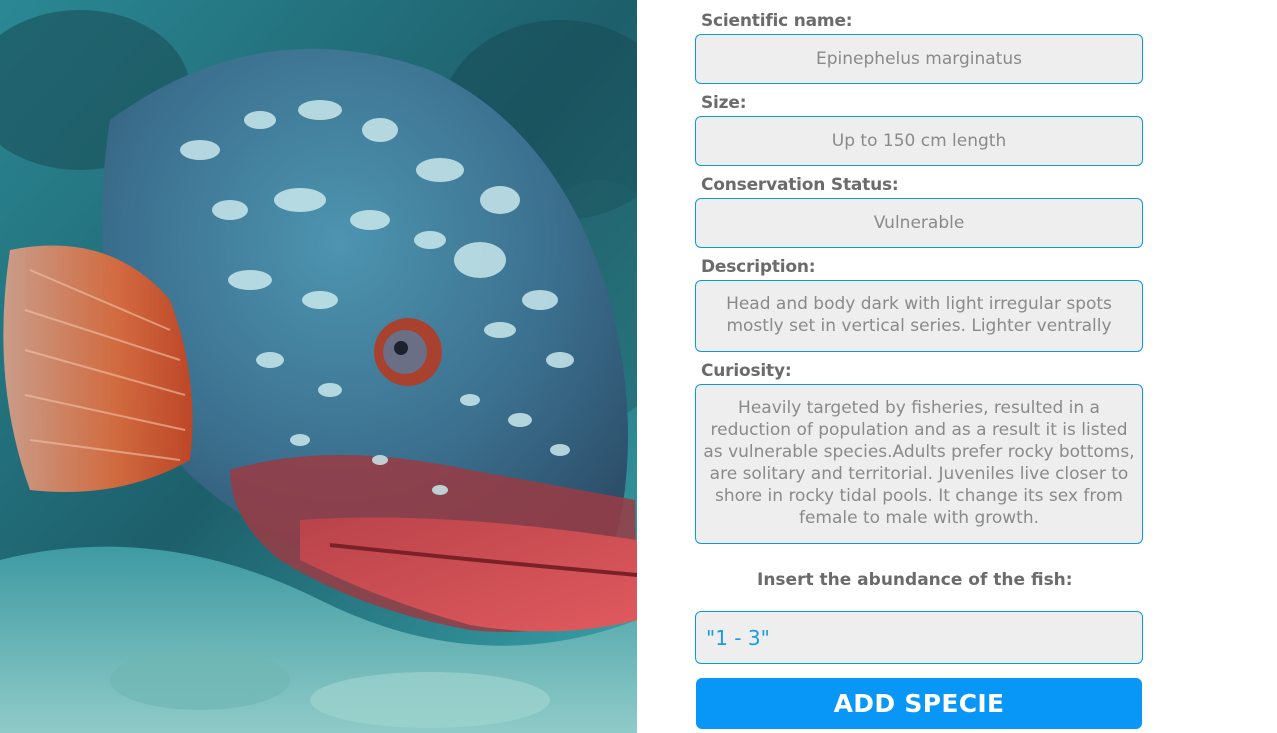 The height and width of the screenshot is (733, 1277). Describe the element at coordinates (919, 703) in the screenshot. I see `add-specie-button: ADD SPECIE` at that location.